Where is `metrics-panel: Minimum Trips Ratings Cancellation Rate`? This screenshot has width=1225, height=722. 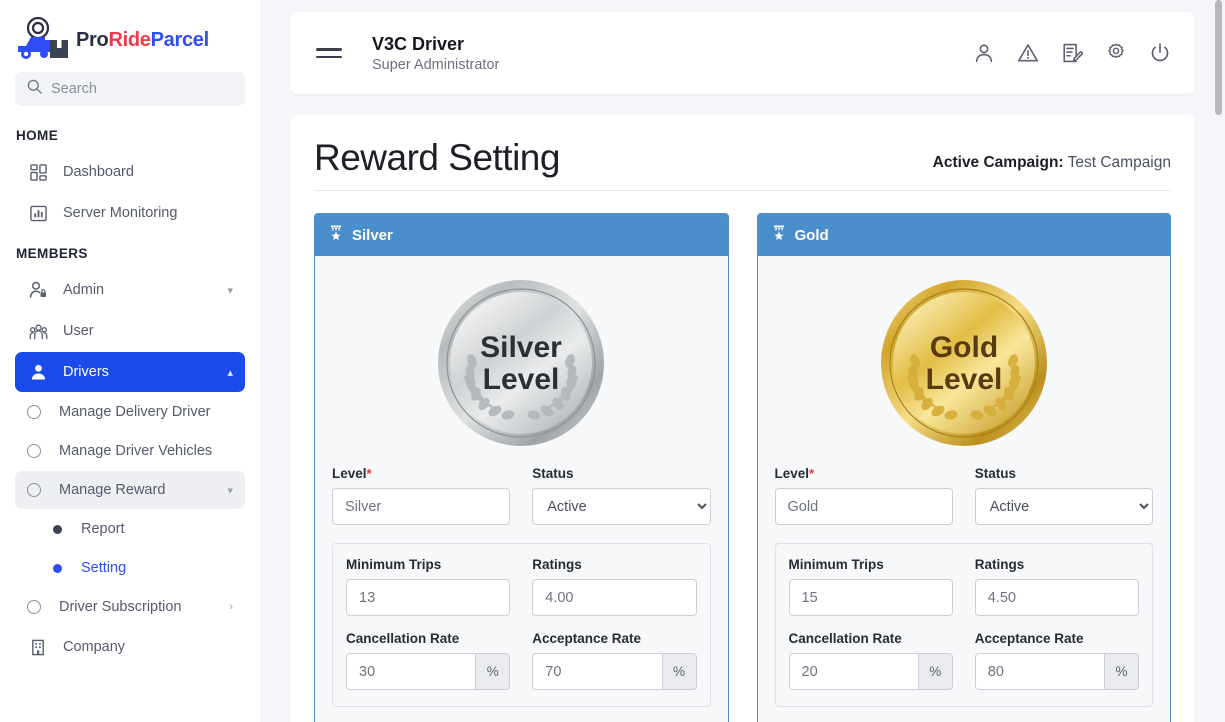
metrics-panel: Minimum Trips Ratings Cancellation Rate is located at coordinates (521, 625).